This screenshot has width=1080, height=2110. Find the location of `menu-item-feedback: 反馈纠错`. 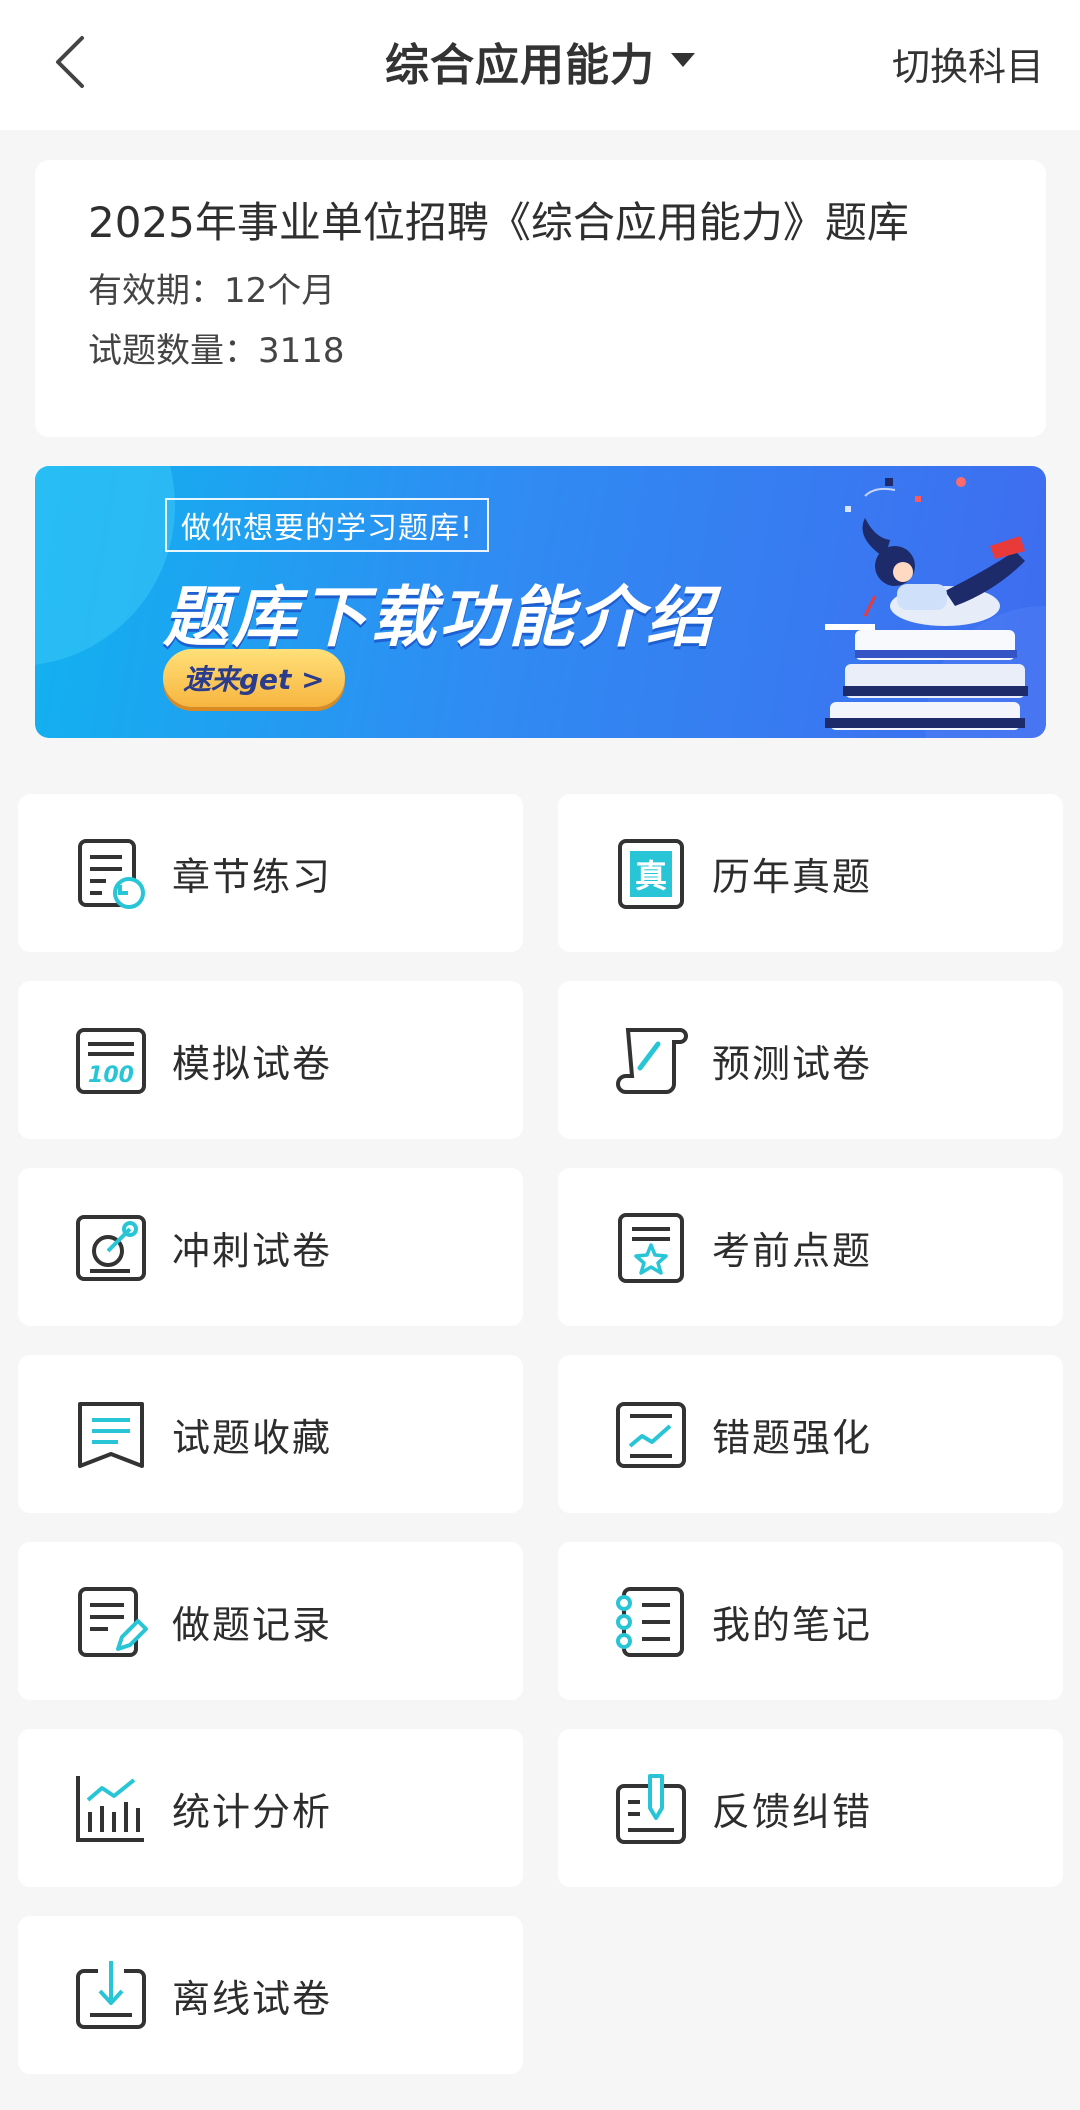

menu-item-feedback: 反馈纠错 is located at coordinates (810, 1808).